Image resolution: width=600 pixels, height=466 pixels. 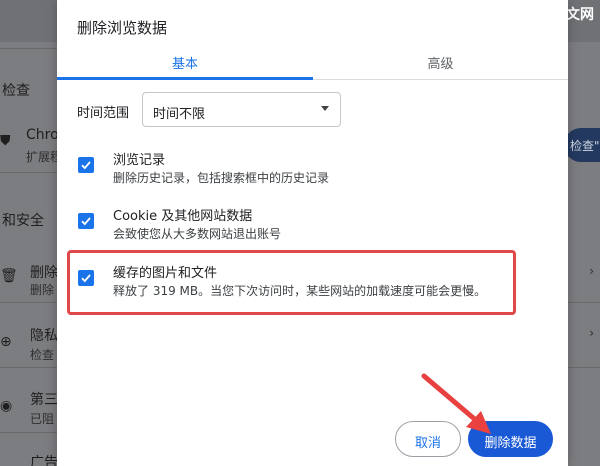 I want to click on checkbox-cache, so click(x=86, y=278).